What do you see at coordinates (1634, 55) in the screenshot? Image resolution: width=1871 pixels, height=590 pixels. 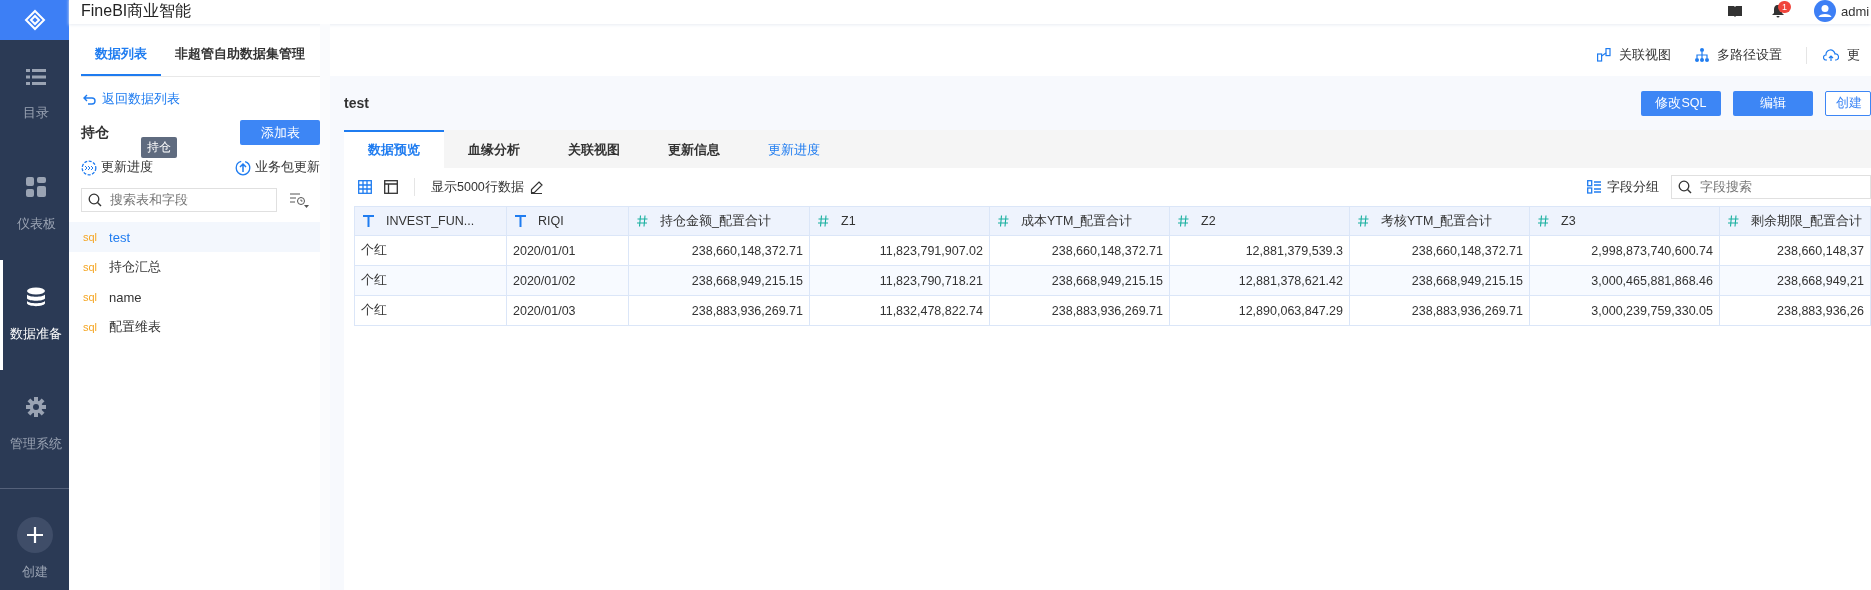 I see `toolbar-link: 关联视图` at bounding box center [1634, 55].